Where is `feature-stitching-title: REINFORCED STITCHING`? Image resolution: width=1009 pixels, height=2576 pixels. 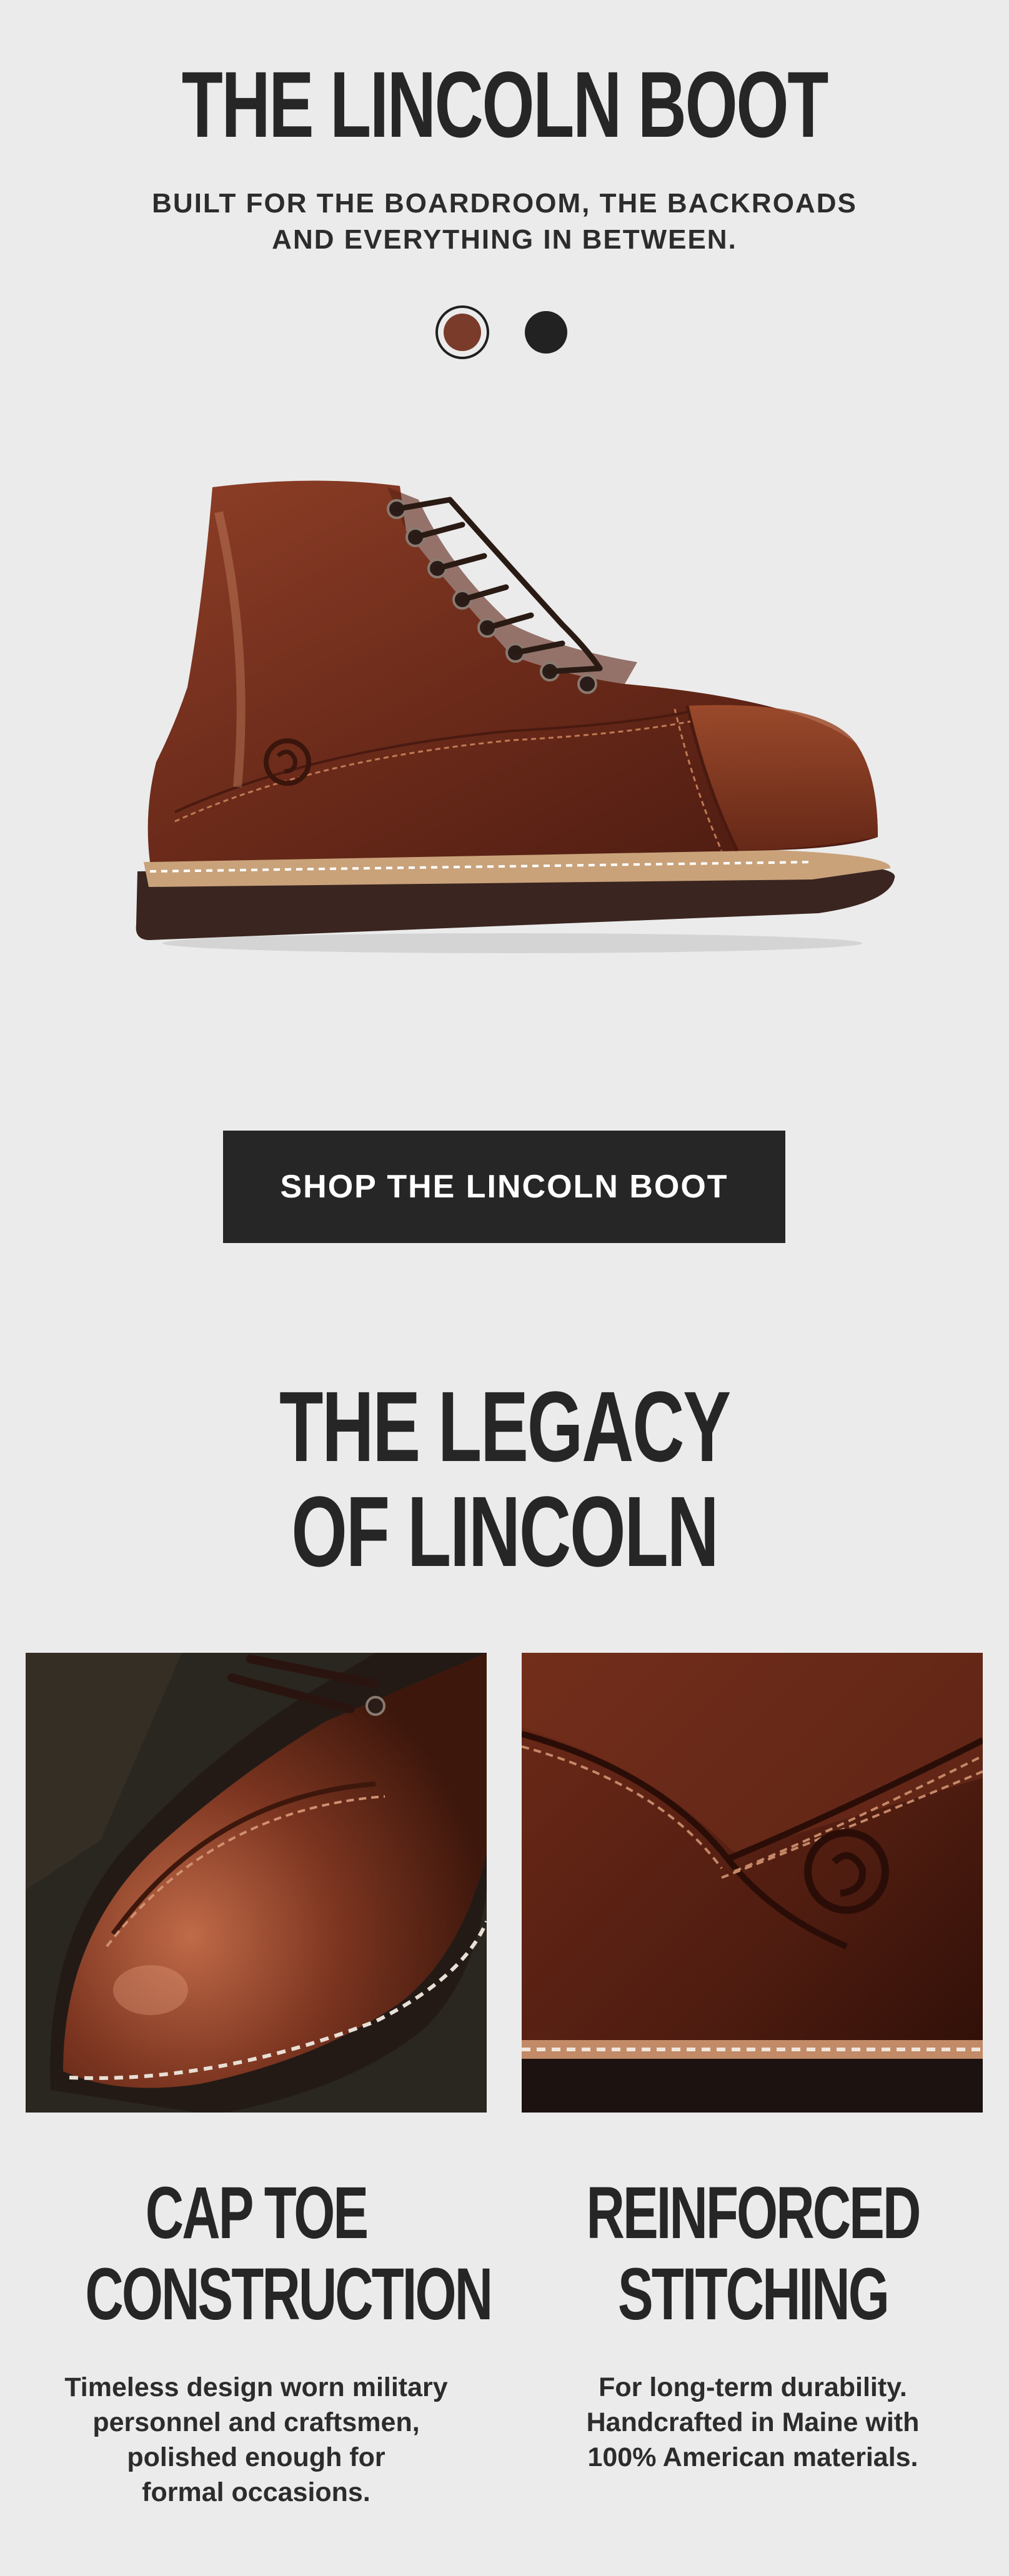
feature-stitching-title: REINFORCED STITCHING is located at coordinates (752, 2253).